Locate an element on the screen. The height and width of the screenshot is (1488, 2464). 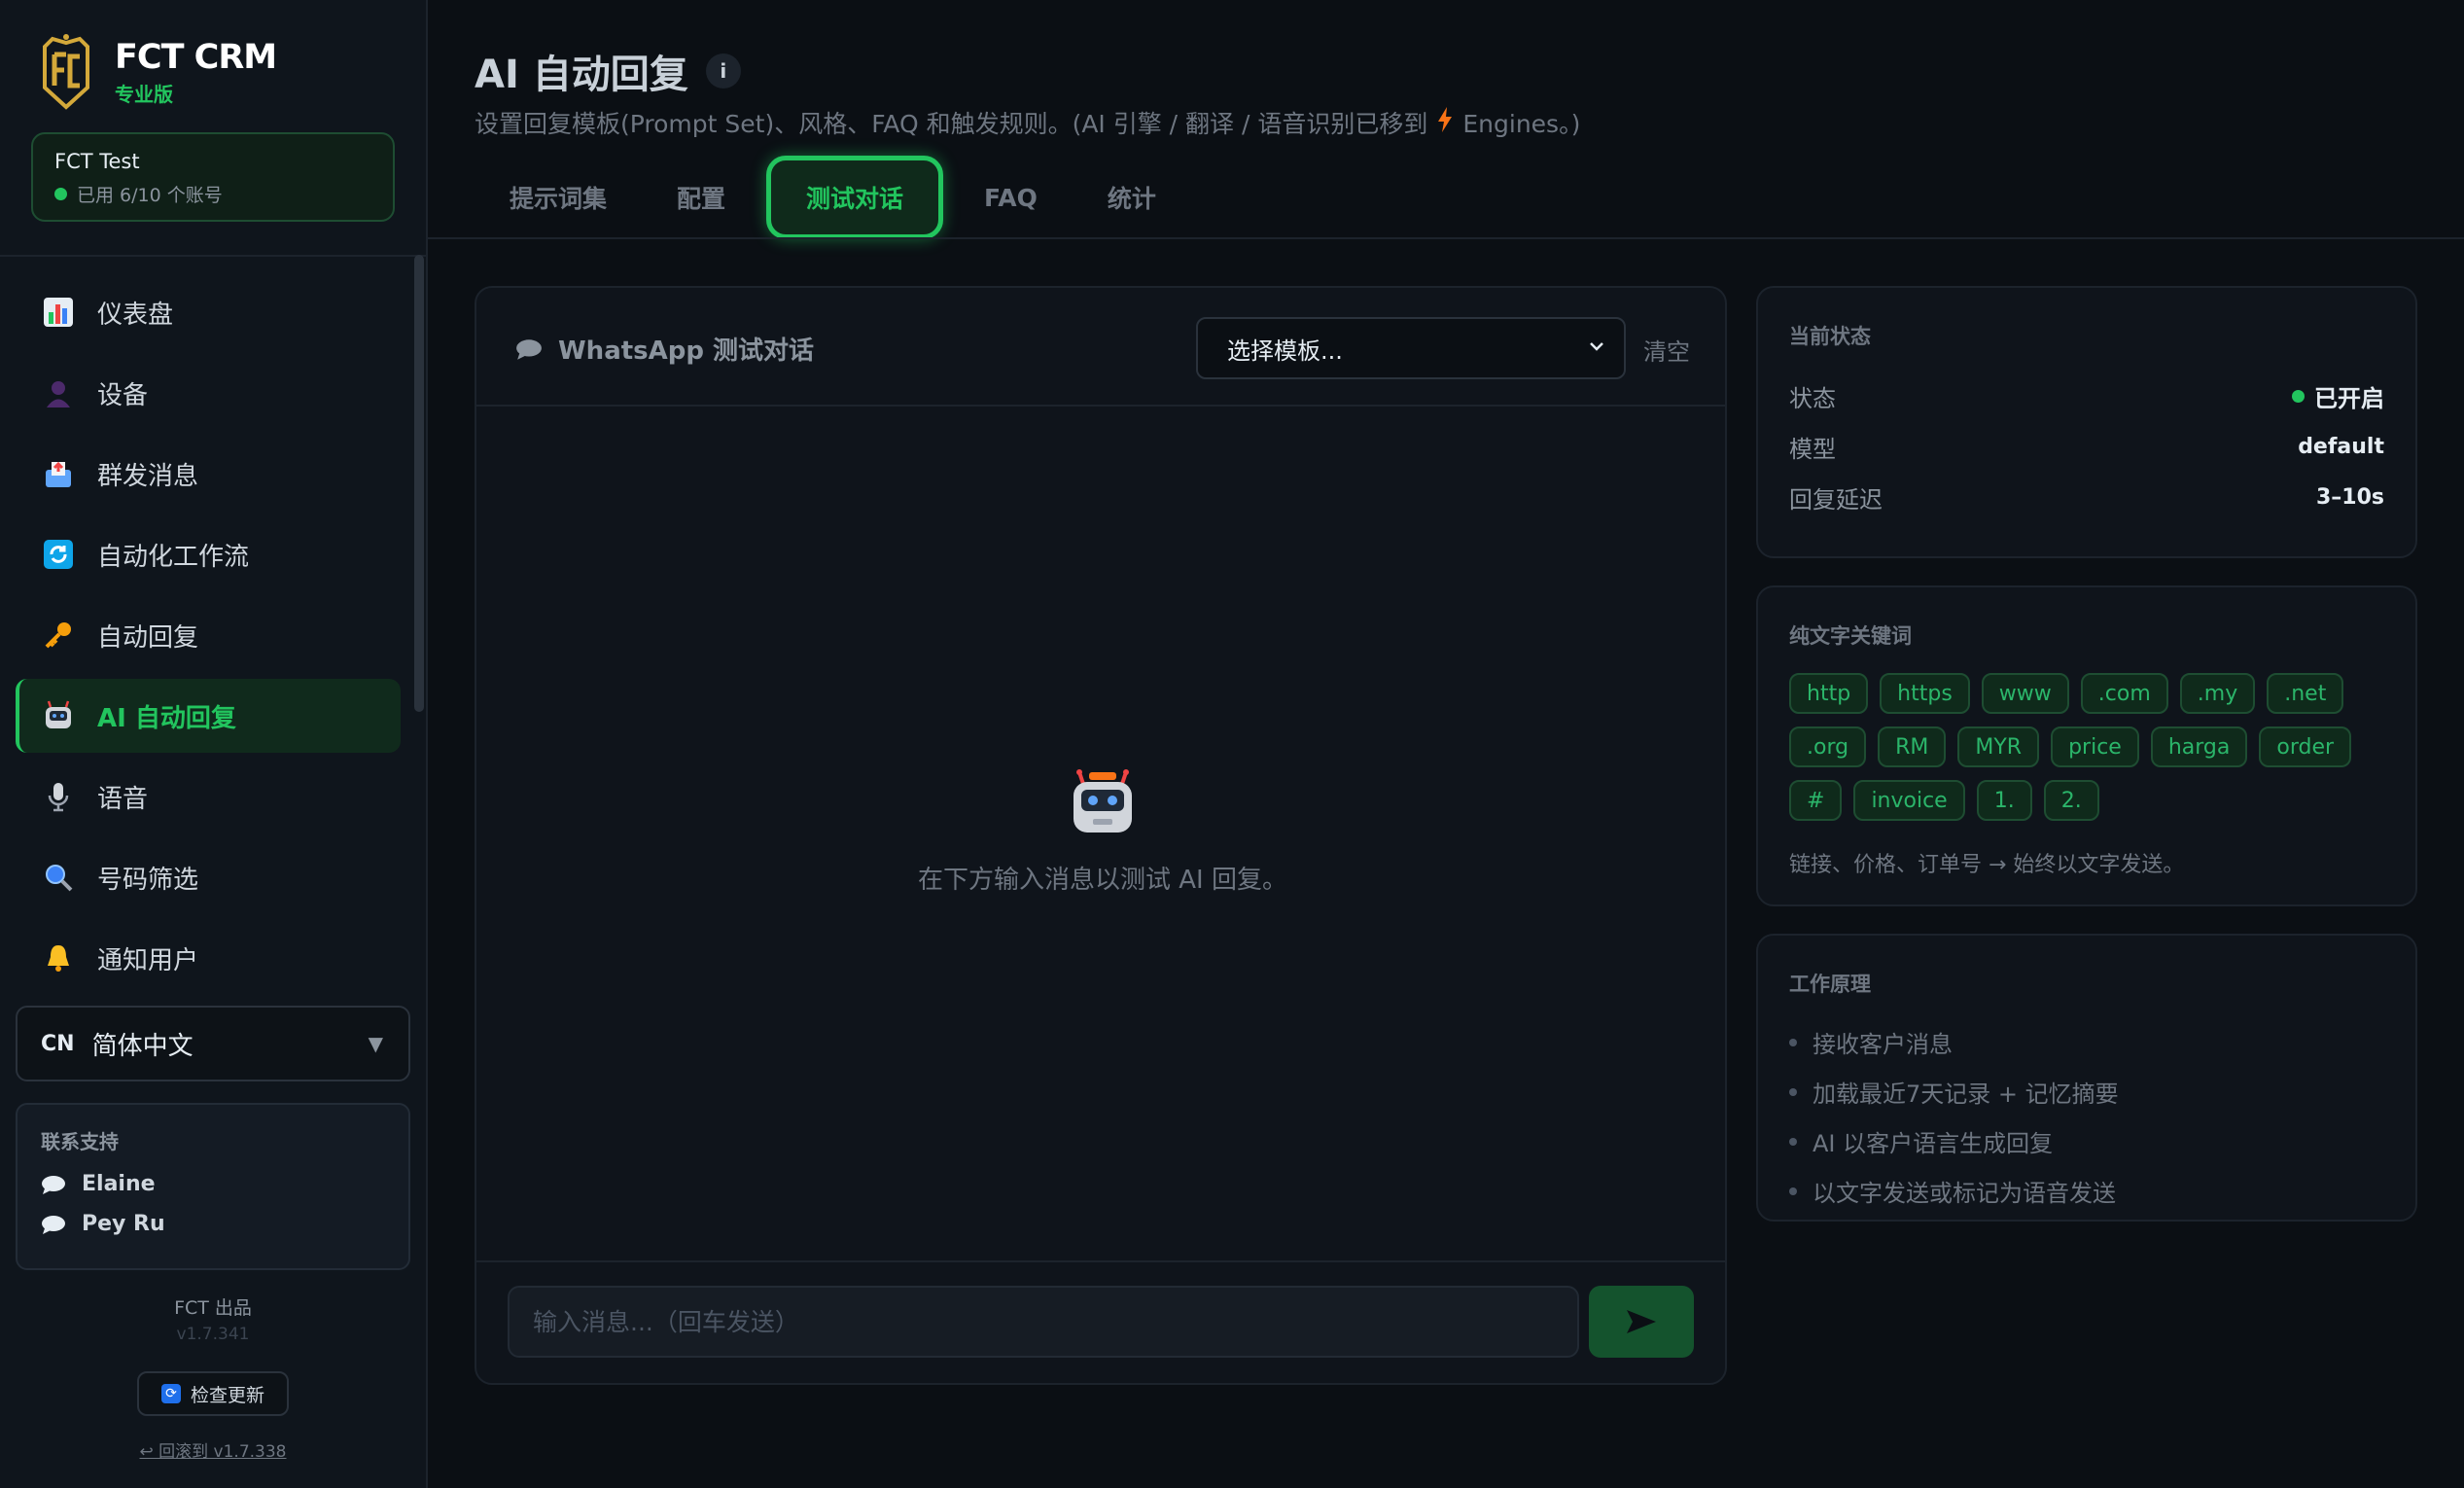
support-box: 联系支持 Elaine Pey Ru is located at coordinates (213, 1186).